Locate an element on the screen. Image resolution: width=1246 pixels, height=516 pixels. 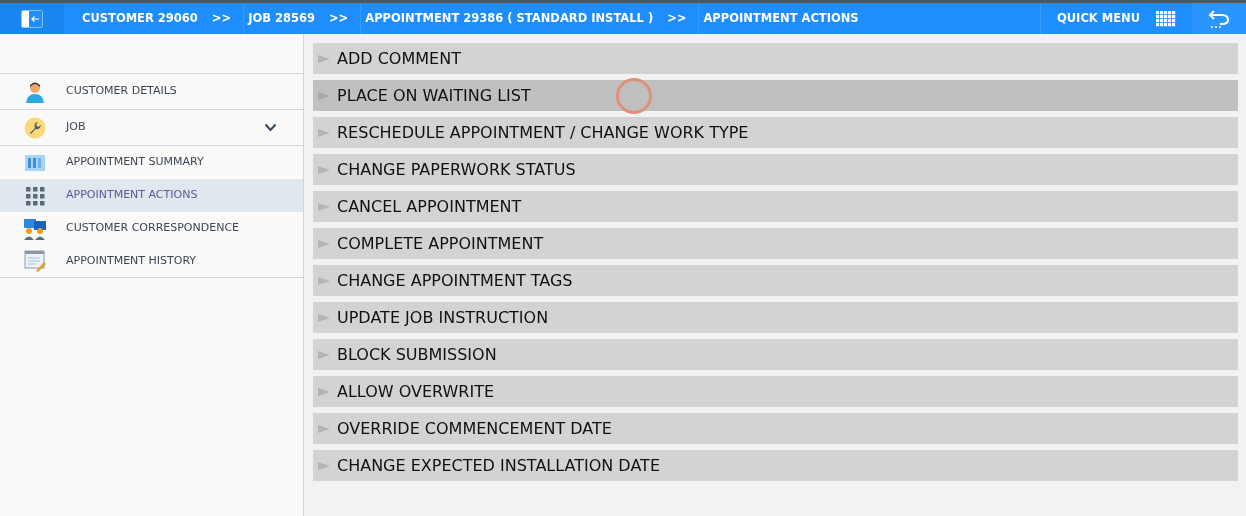
sidebar-item: APPOINTMENT HISTORY is located at coordinates (151, 261).